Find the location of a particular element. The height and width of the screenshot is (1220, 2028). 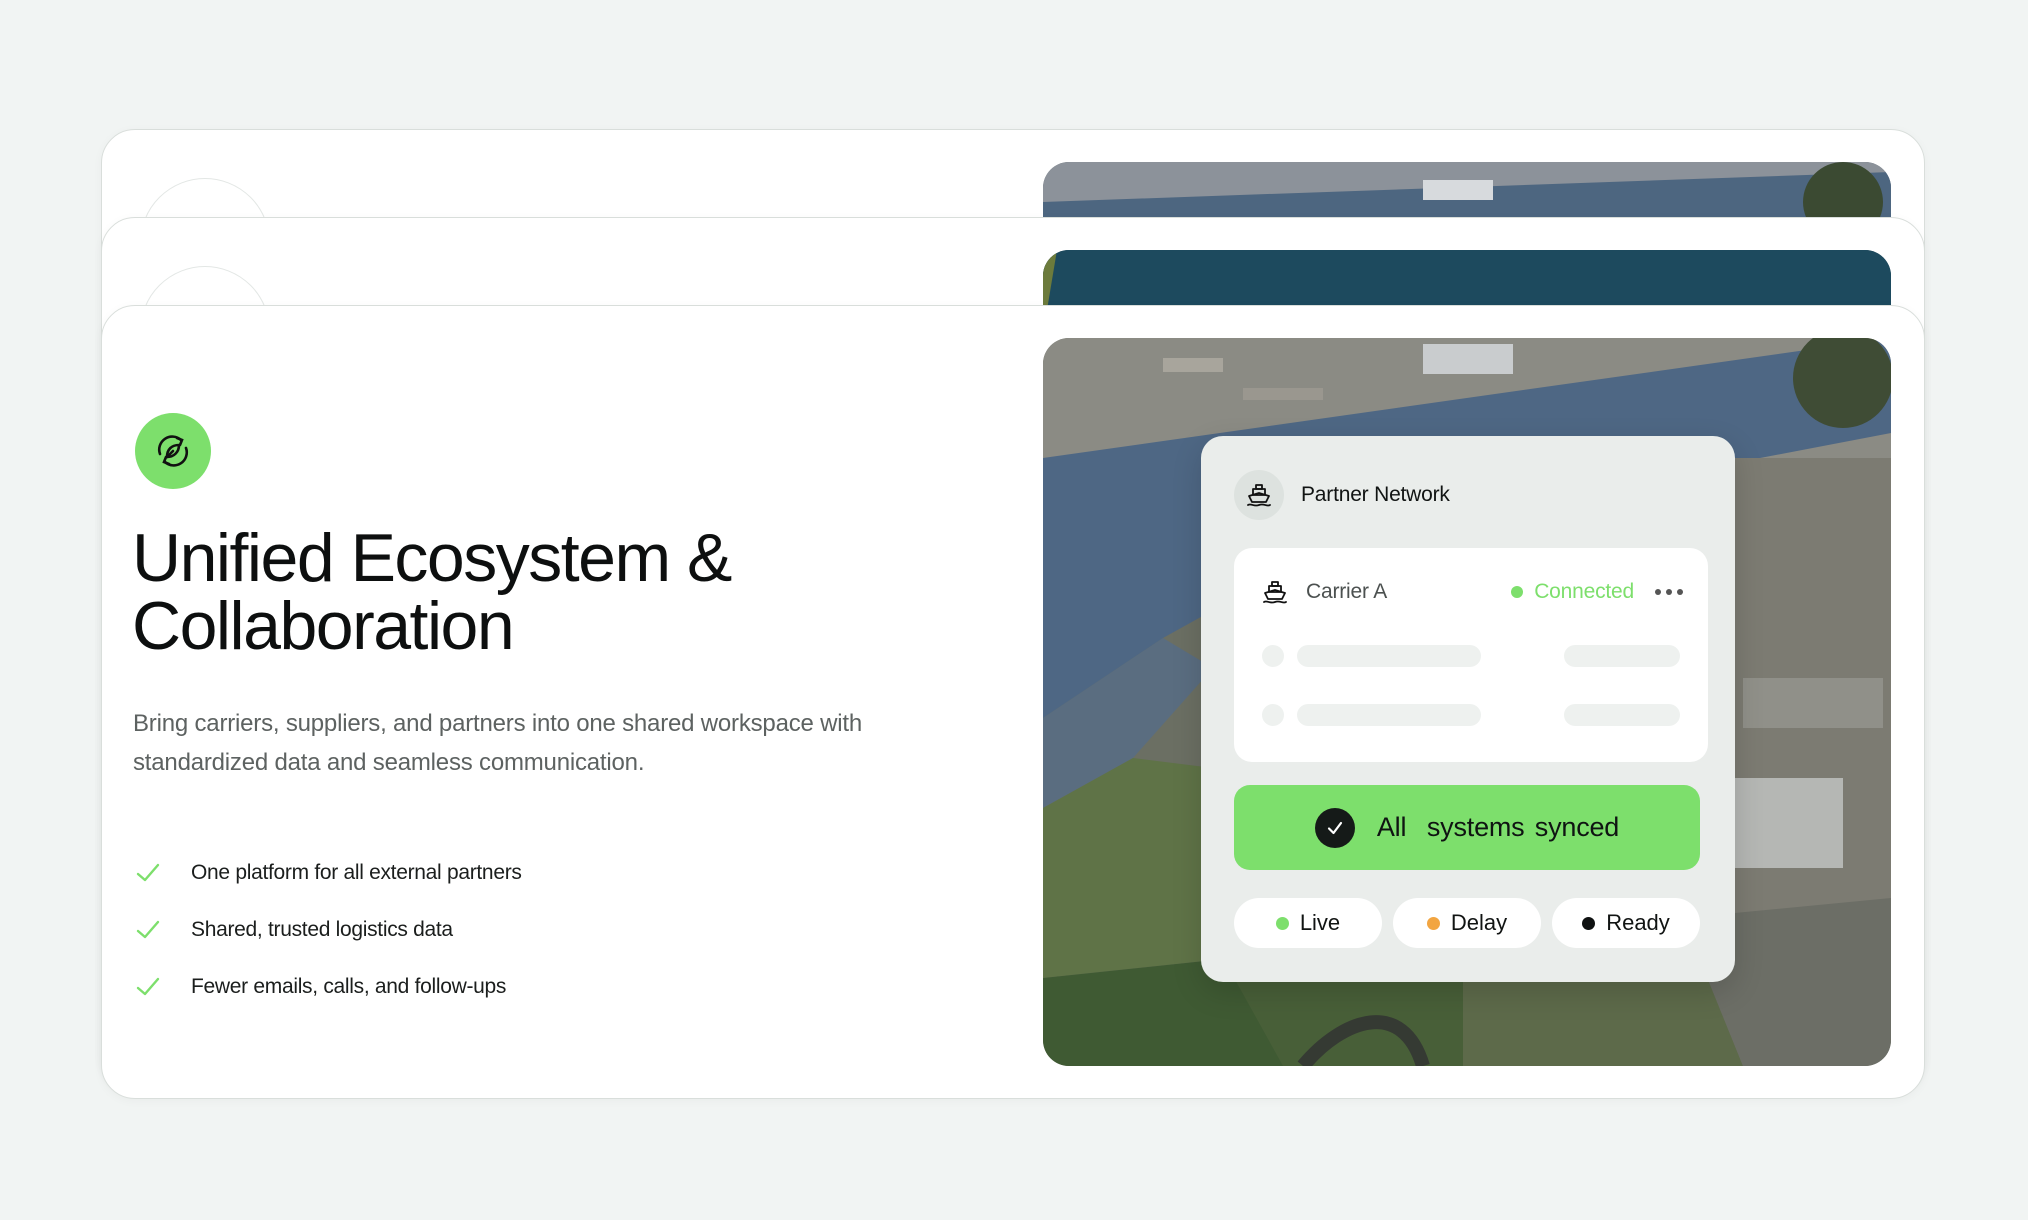

status-pill-live: Live is located at coordinates (1308, 923).